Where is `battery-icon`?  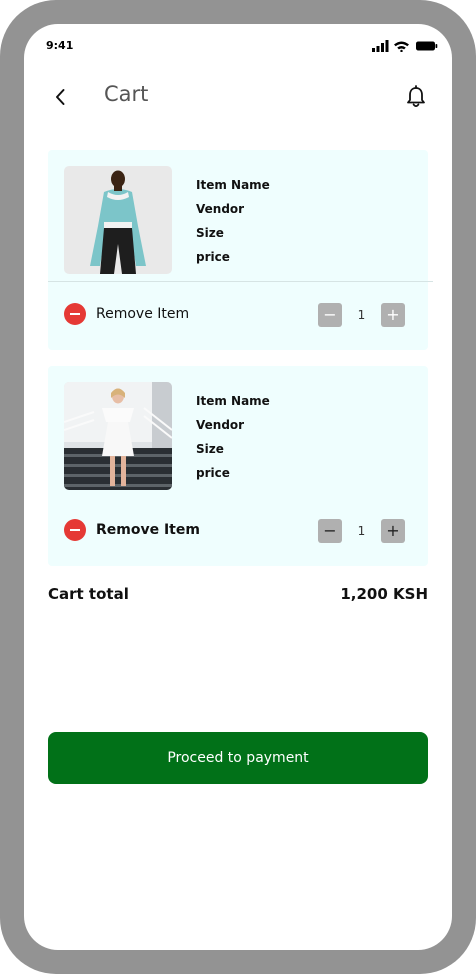 battery-icon is located at coordinates (427, 46).